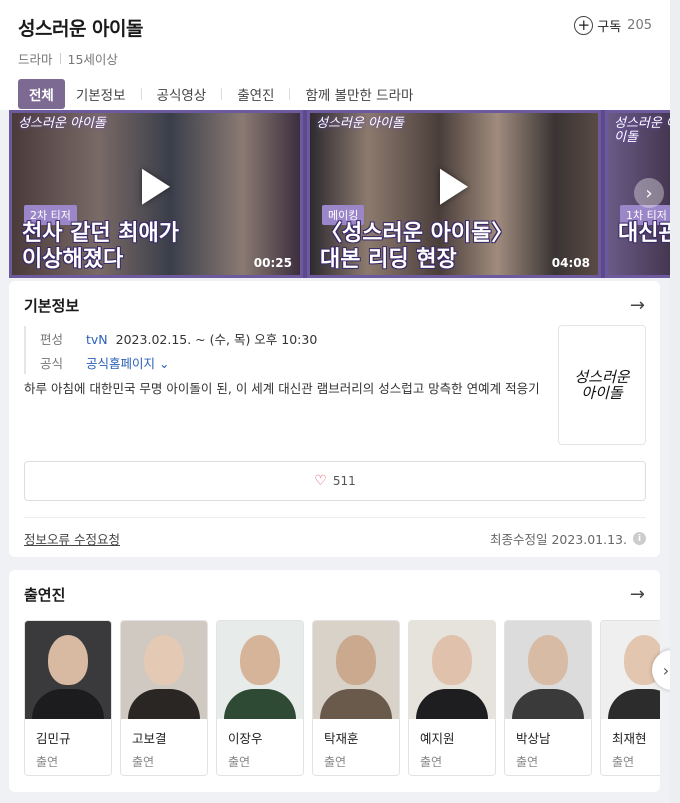 This screenshot has width=680, height=803. I want to click on report-error-link: 정보오류 수정요청, so click(72, 538).